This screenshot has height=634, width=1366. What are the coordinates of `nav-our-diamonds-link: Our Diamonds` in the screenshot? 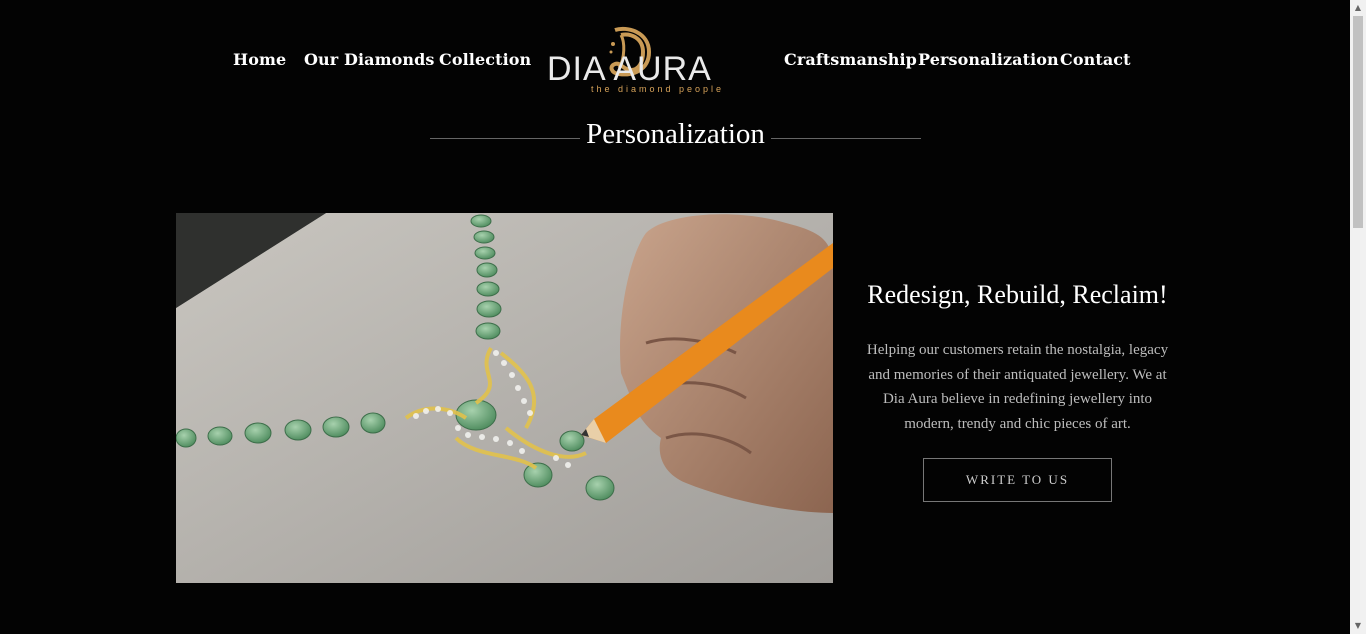 It's located at (369, 59).